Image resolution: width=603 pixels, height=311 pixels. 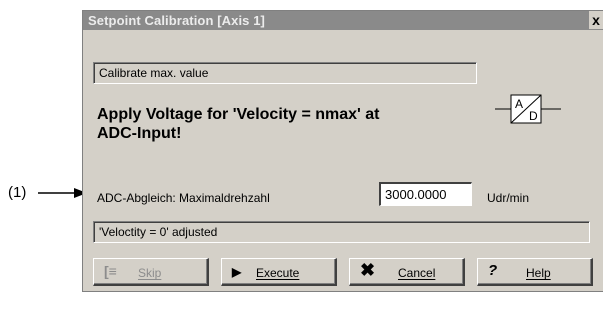 What do you see at coordinates (519, 104) in the screenshot?
I see `adc-icon-a: A` at bounding box center [519, 104].